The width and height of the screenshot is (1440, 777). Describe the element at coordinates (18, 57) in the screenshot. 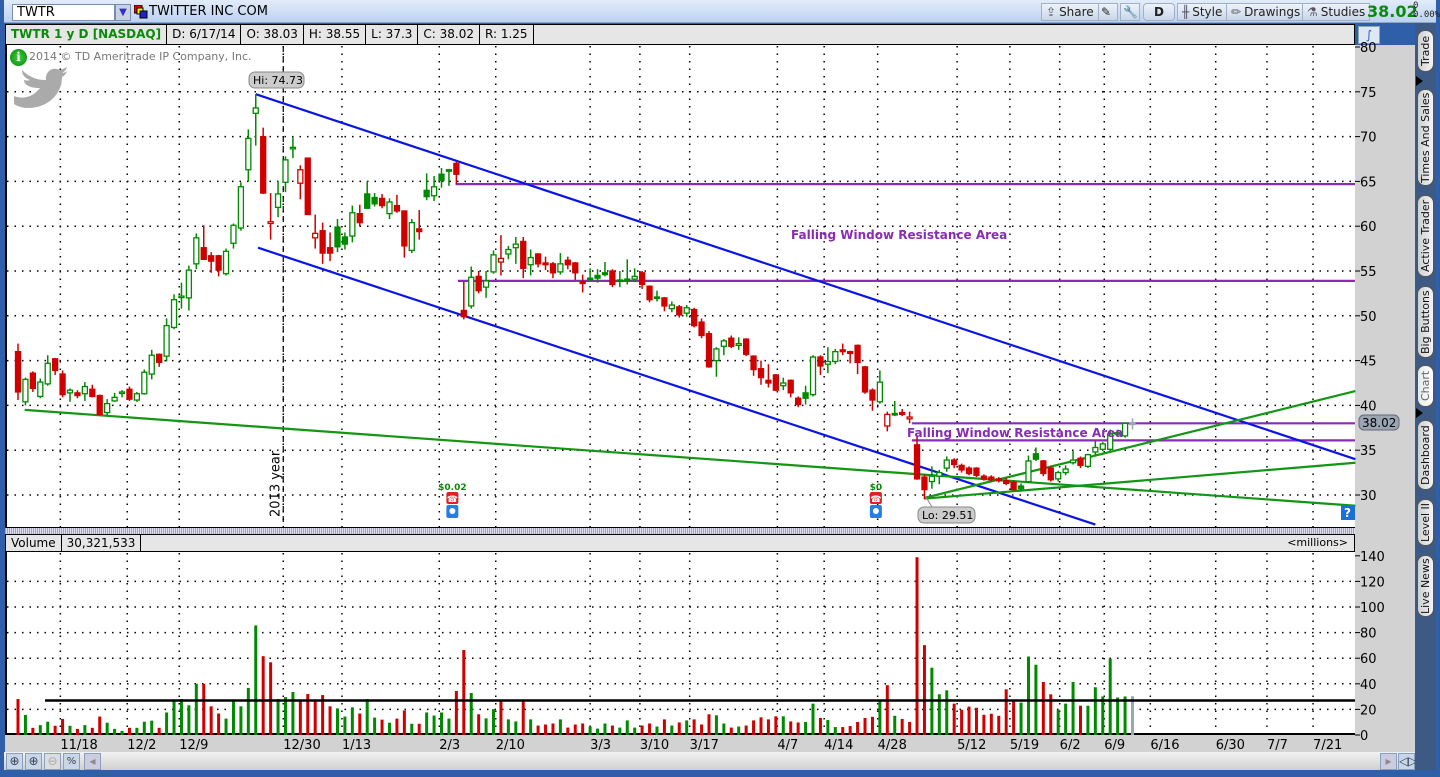

I see `info-icon: i` at that location.